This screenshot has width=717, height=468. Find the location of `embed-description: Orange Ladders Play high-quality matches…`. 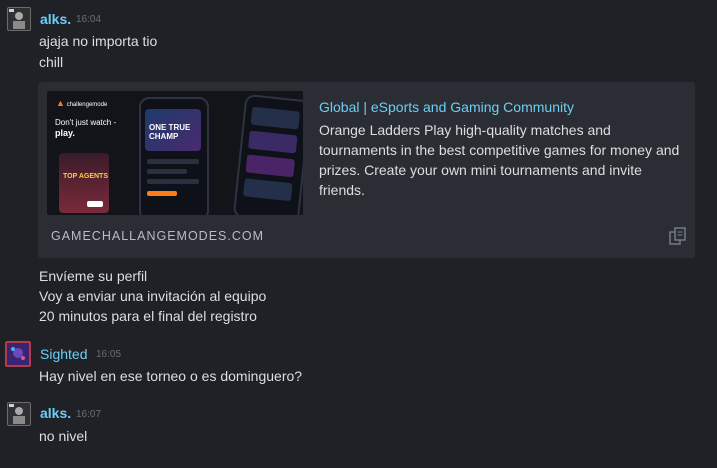

embed-description: Orange Ladders Play high-quality matches… is located at coordinates (499, 160).